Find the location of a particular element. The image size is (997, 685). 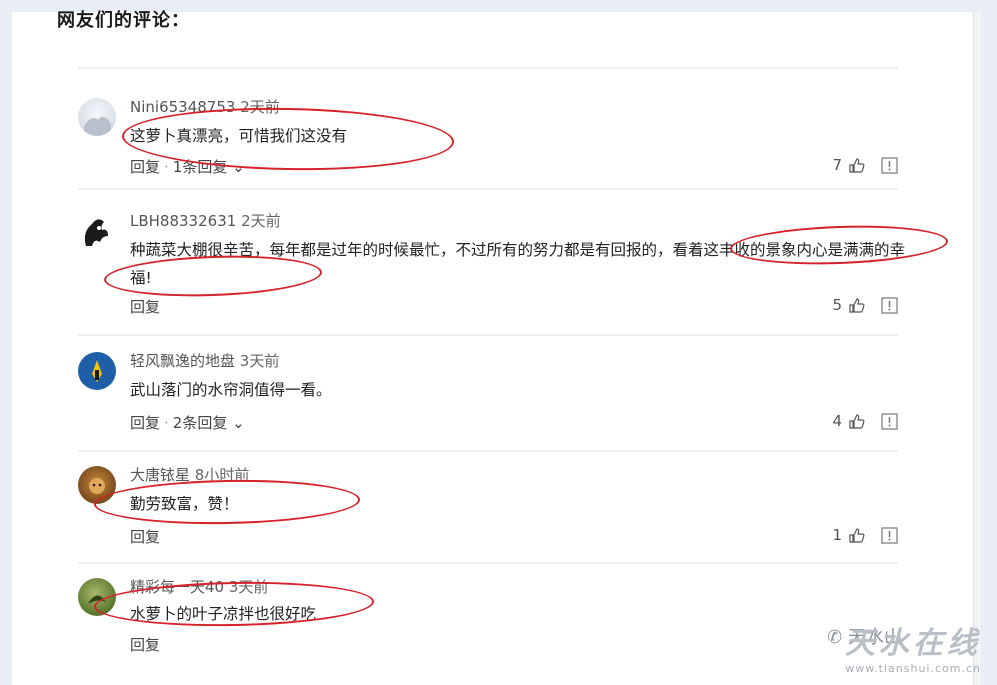

watermark-logo: 天水在线 is located at coordinates (913, 643).